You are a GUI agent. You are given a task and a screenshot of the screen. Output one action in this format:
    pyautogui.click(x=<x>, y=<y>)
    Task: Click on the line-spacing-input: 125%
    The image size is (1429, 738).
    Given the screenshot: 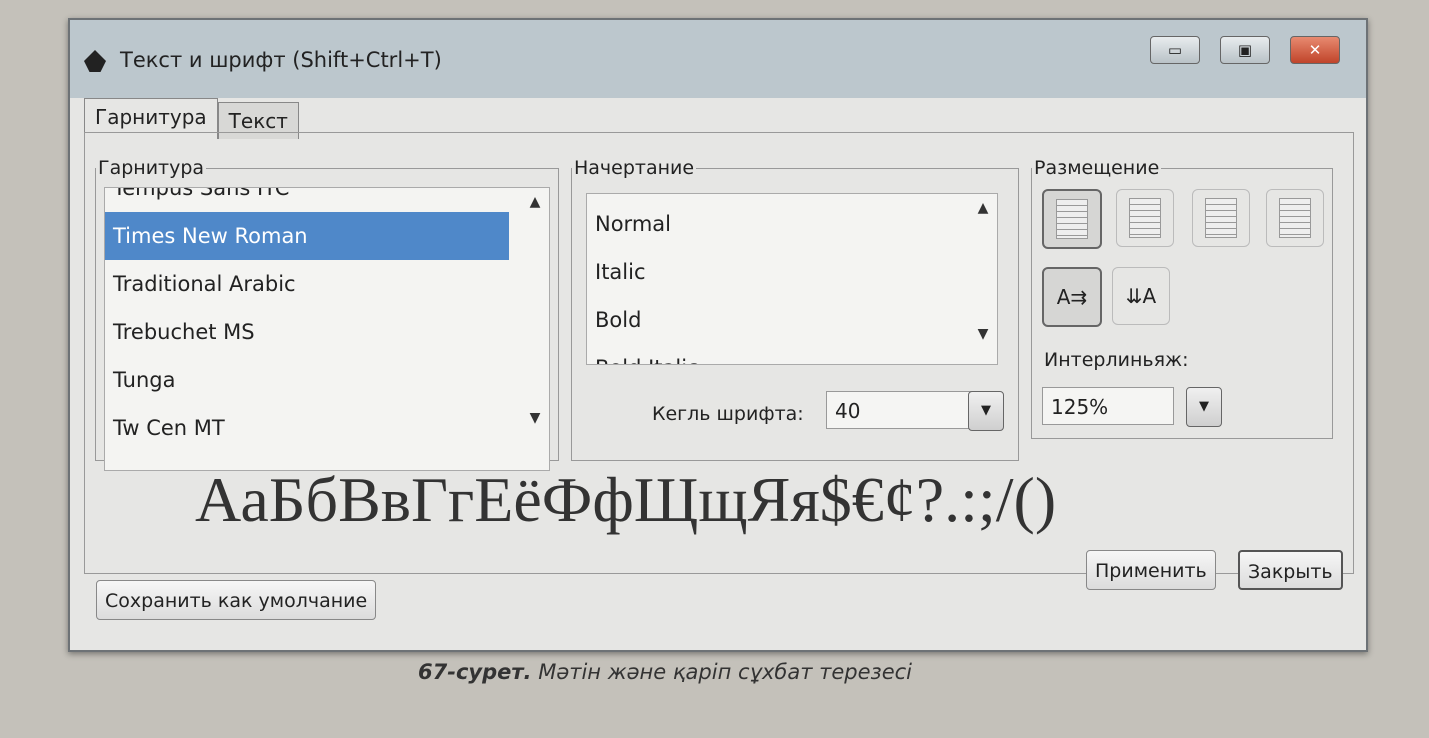 What is the action you would take?
    pyautogui.click(x=1108, y=406)
    